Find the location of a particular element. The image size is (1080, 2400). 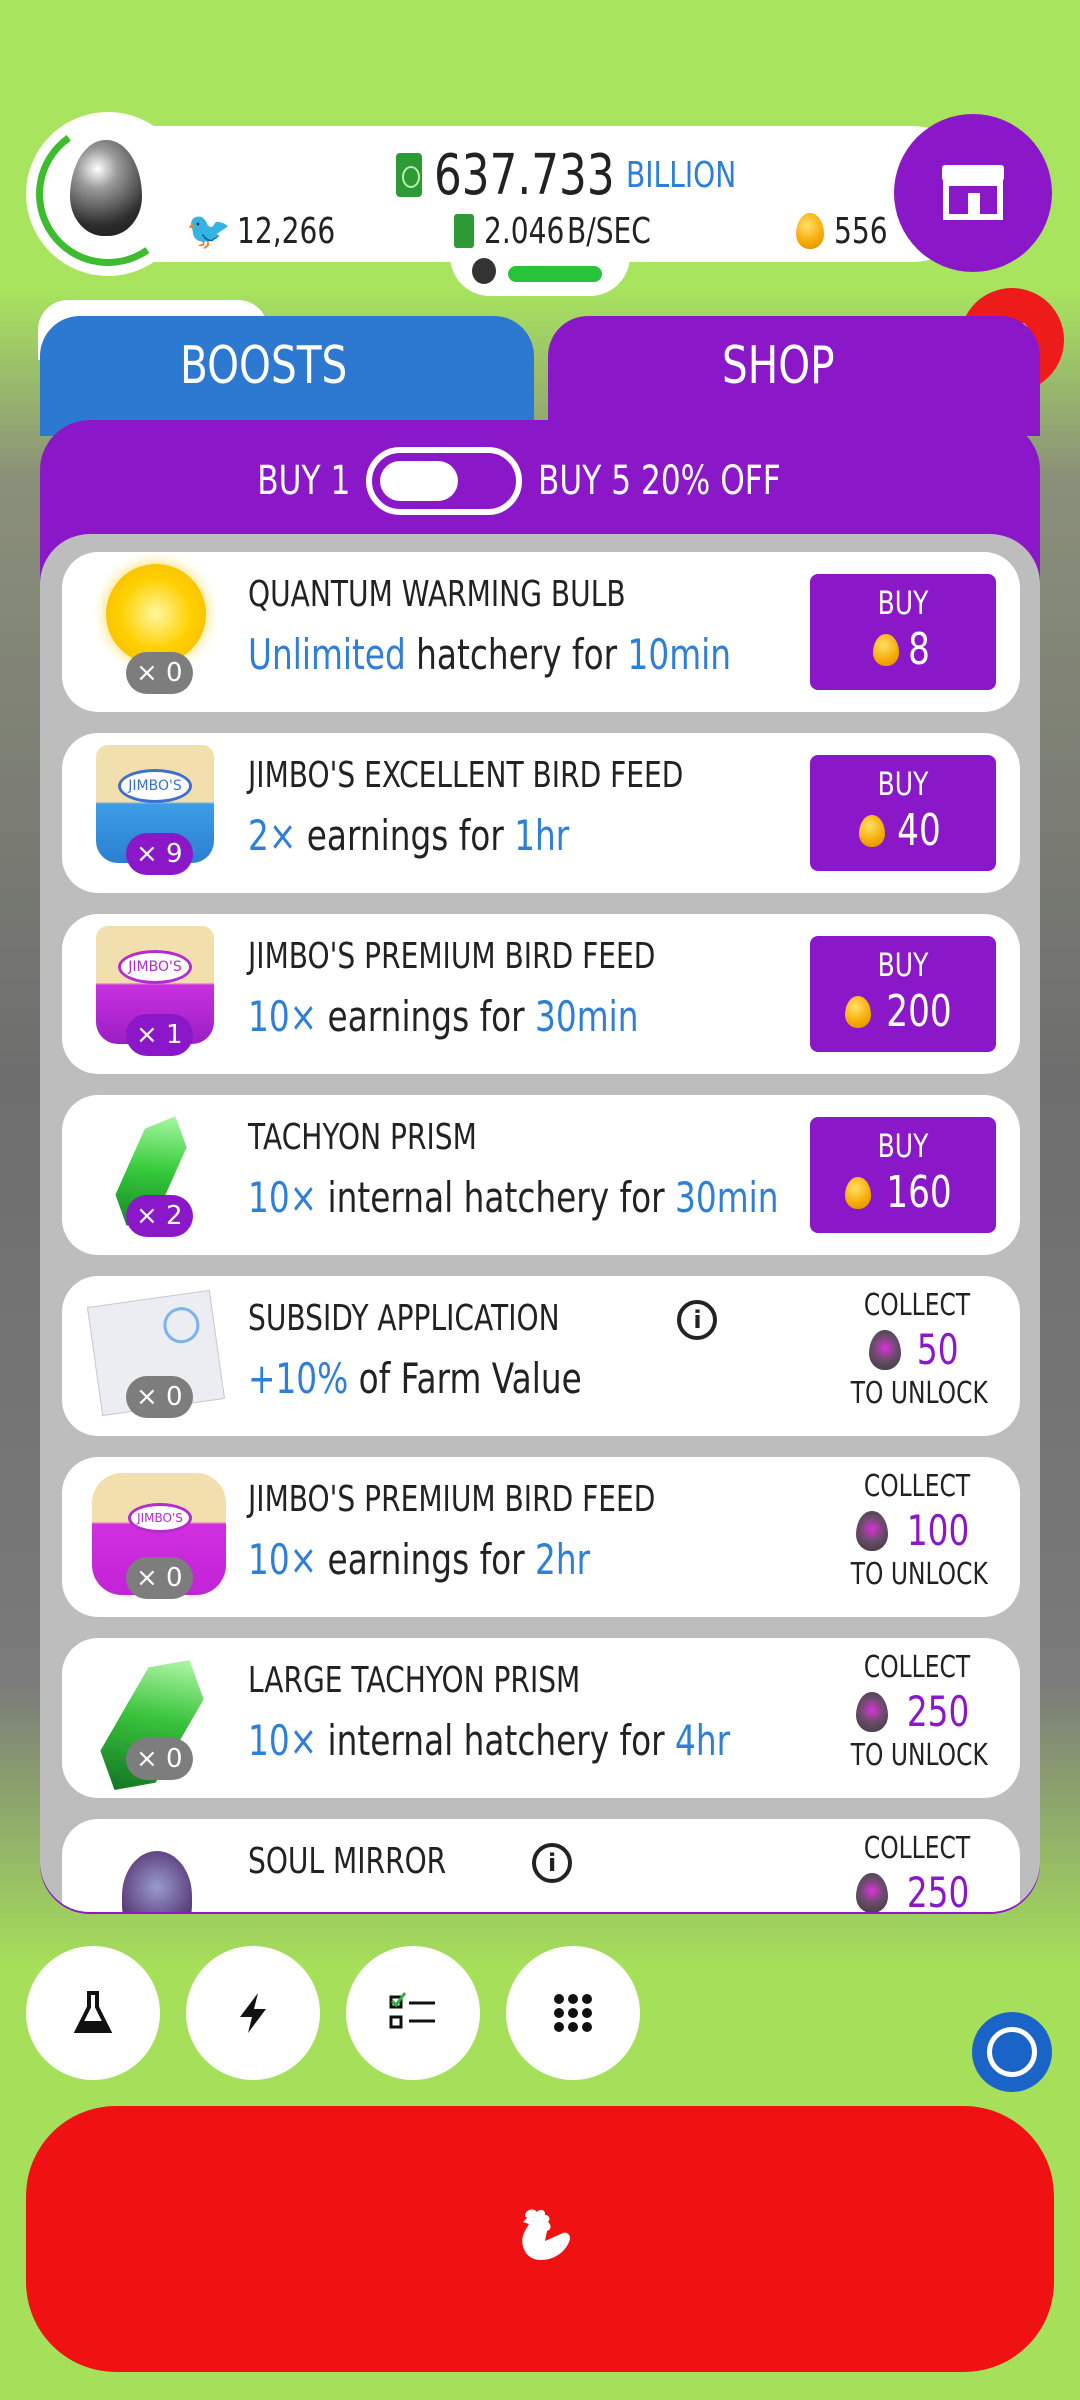

chicken-icon is located at coordinates (546, 2234).